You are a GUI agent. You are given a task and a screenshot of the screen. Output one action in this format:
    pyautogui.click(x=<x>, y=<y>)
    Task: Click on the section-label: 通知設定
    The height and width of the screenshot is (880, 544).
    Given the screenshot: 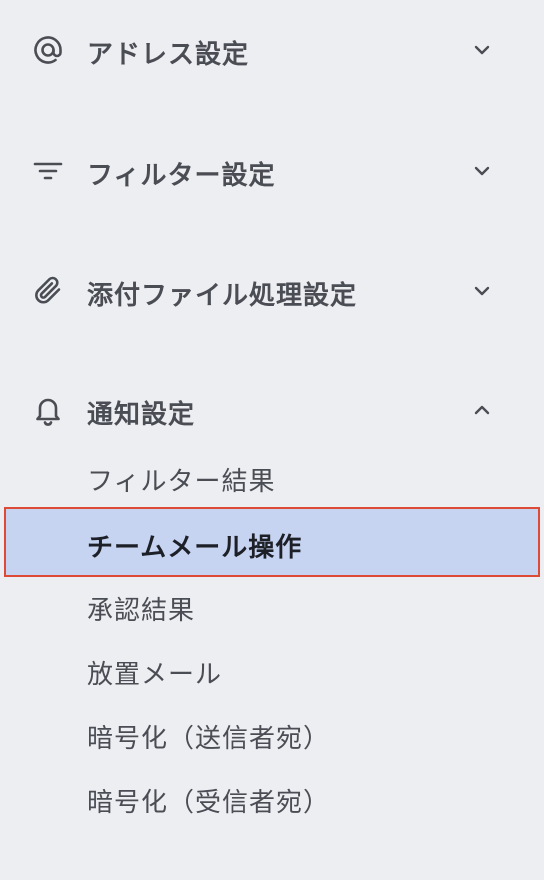 What is the action you would take?
    pyautogui.click(x=141, y=415)
    